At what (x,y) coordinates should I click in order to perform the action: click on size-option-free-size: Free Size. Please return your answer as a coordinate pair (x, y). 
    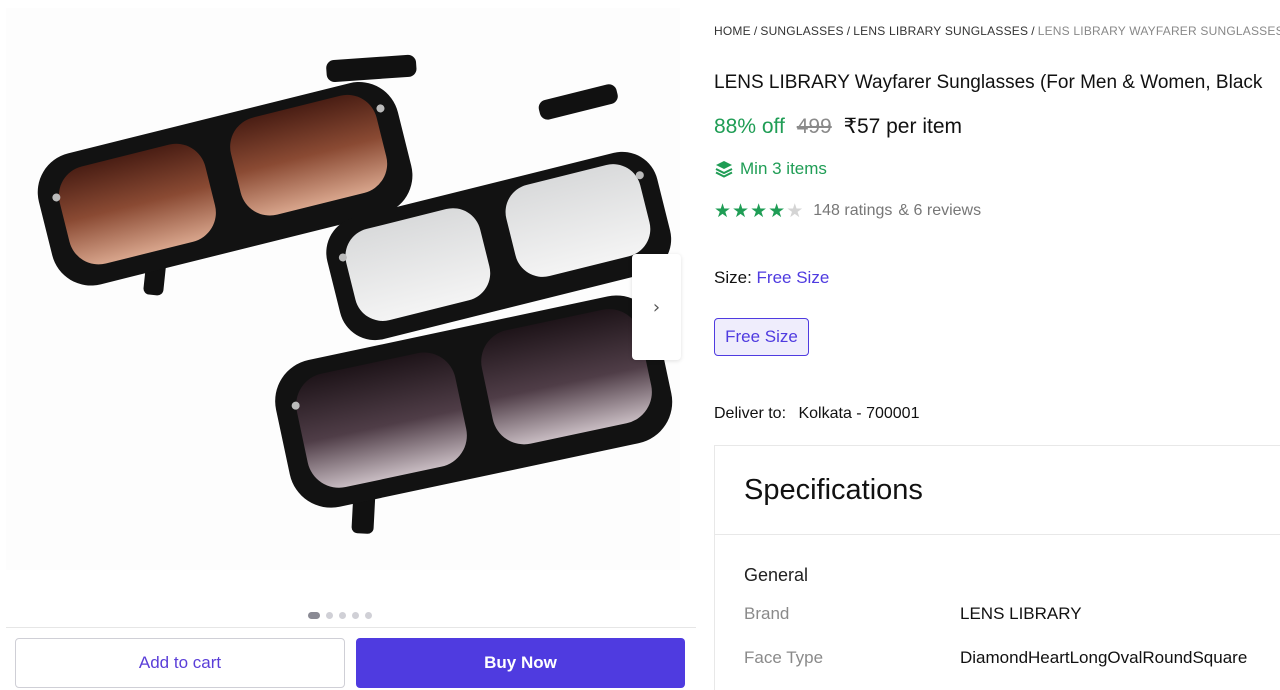
    Looking at the image, I should click on (761, 337).